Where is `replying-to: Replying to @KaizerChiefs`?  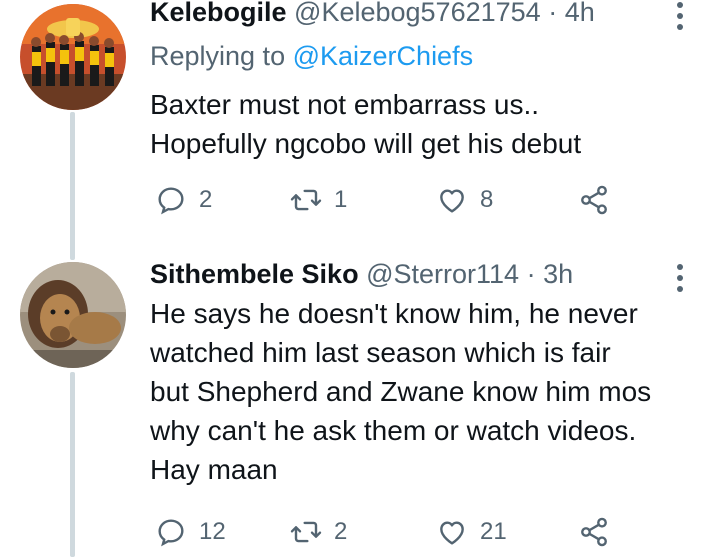
replying-to: Replying to @KaizerChiefs is located at coordinates (311, 56).